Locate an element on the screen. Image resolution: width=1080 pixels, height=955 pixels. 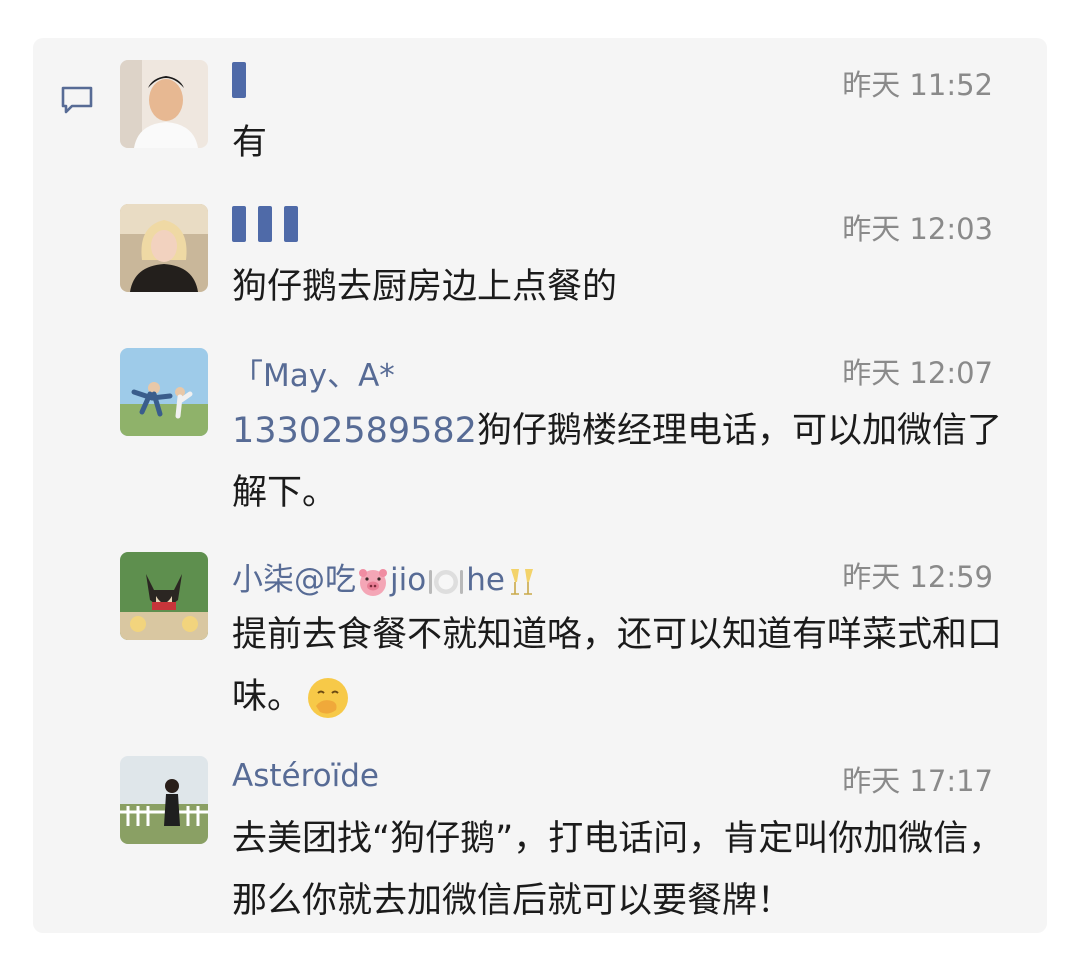
clinking-glasses-emoji is located at coordinates (522, 582).